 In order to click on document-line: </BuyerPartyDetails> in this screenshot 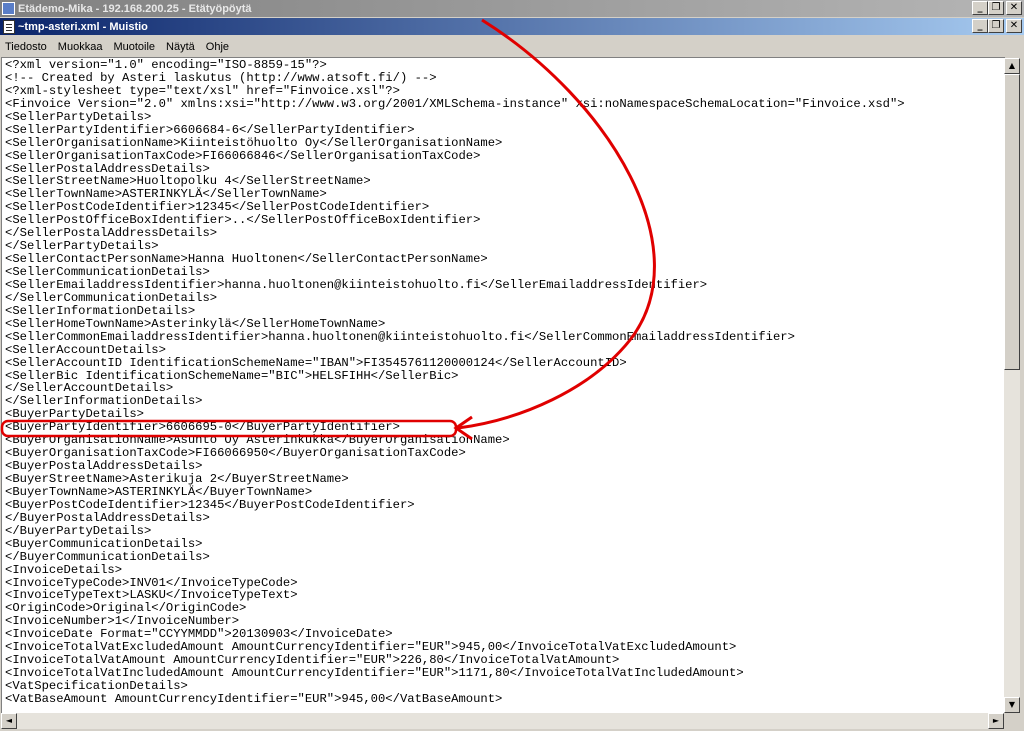, I will do `click(78, 530)`.